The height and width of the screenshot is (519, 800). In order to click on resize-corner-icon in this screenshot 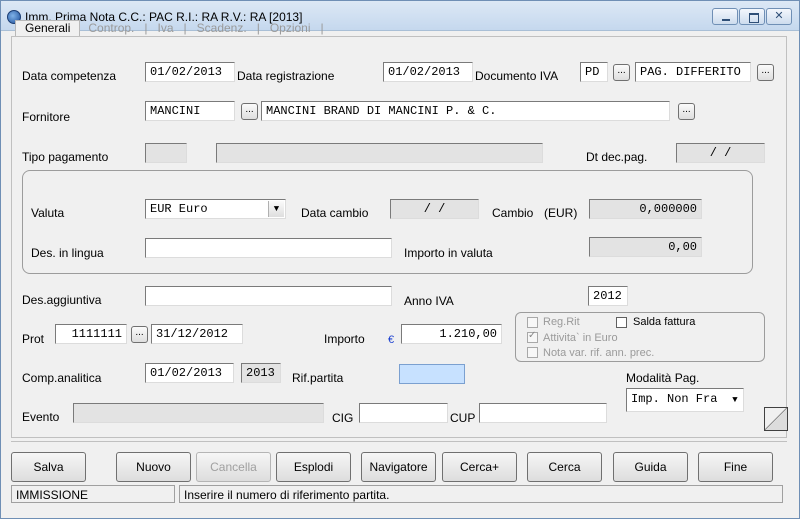, I will do `click(776, 419)`.